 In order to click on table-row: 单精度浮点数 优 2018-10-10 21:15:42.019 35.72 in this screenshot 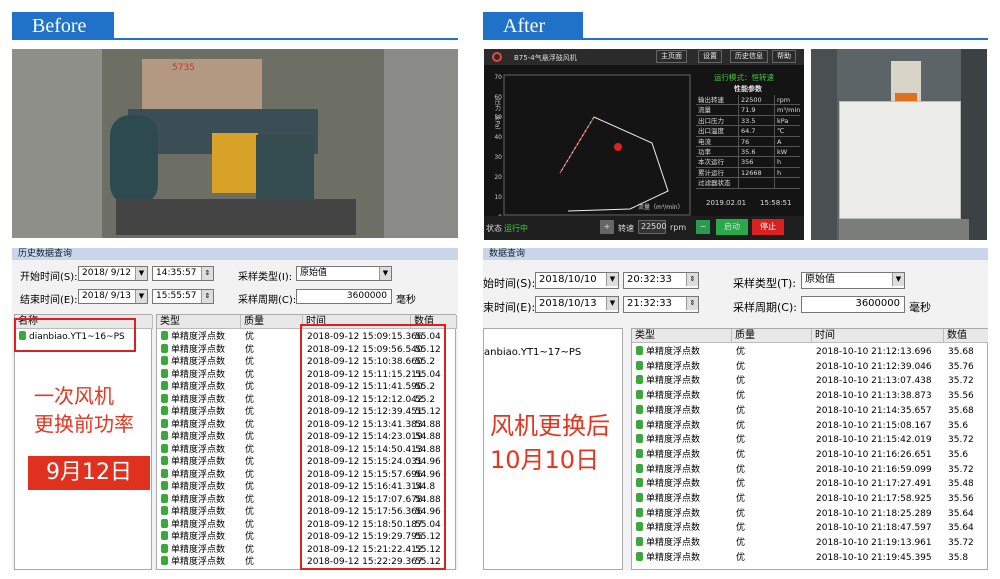, I will do `click(809, 440)`.